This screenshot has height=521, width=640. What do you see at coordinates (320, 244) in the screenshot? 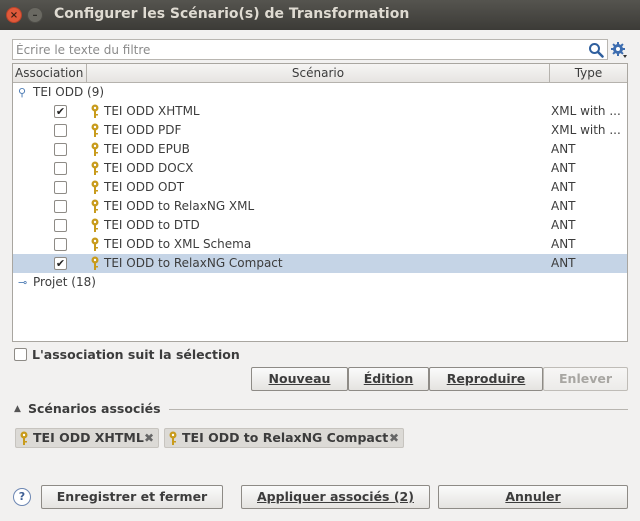
I see `table-row: TEI ODD to XML Schema ANT` at bounding box center [320, 244].